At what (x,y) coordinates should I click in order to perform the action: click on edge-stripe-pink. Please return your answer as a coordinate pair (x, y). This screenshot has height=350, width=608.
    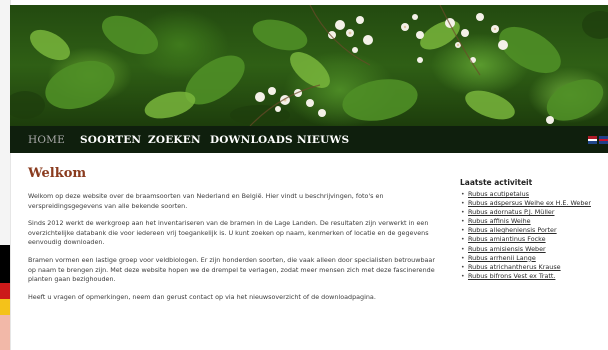
    Looking at the image, I should click on (5, 332).